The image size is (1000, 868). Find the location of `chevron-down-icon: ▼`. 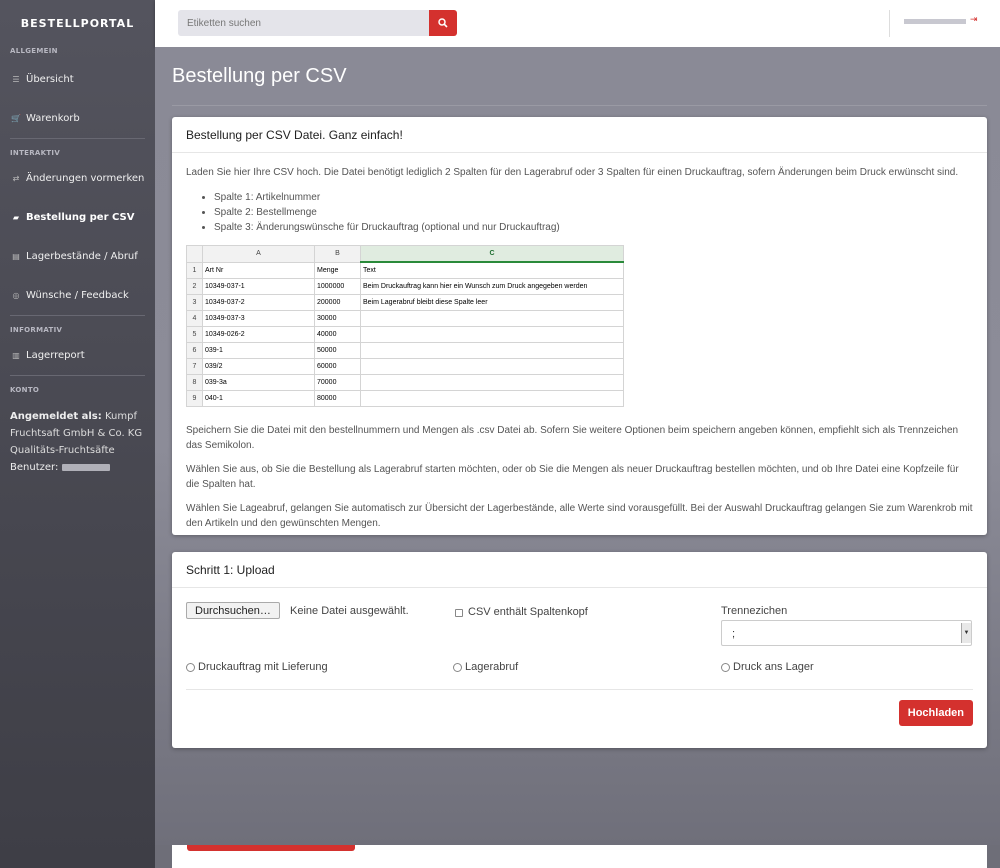

chevron-down-icon: ▼ is located at coordinates (966, 633).